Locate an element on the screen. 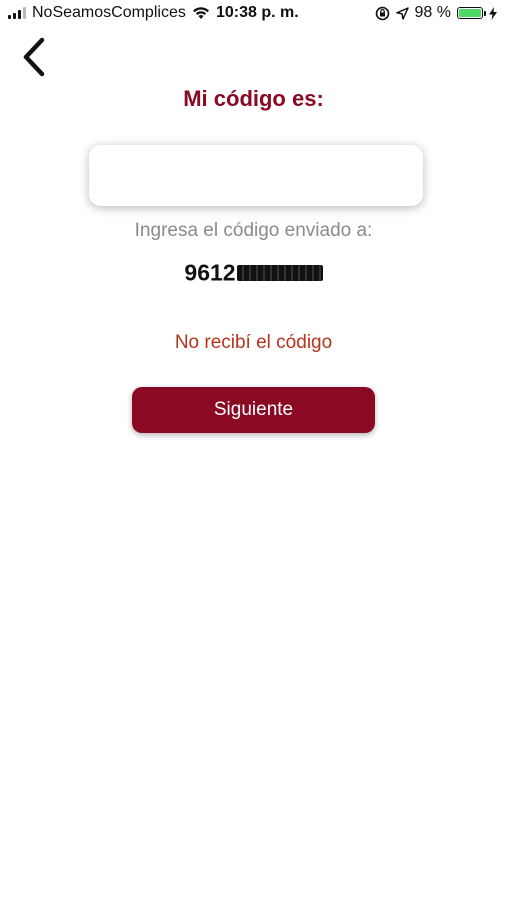 This screenshot has width=507, height=900. phone-number: 9612 is located at coordinates (253, 272).